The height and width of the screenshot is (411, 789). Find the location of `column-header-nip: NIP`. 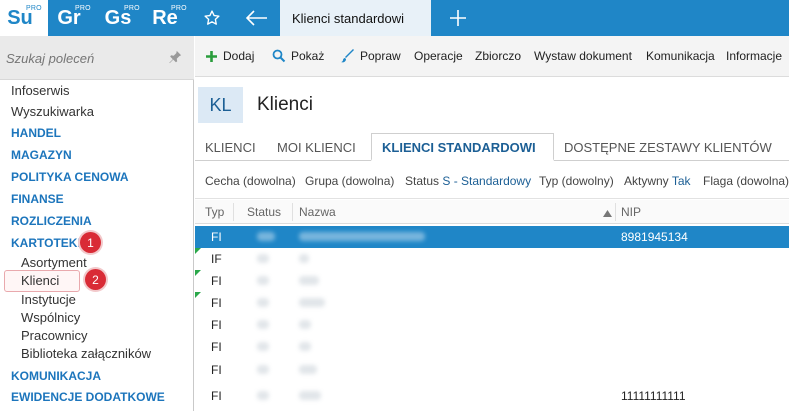

column-header-nip: NIP is located at coordinates (631, 212).